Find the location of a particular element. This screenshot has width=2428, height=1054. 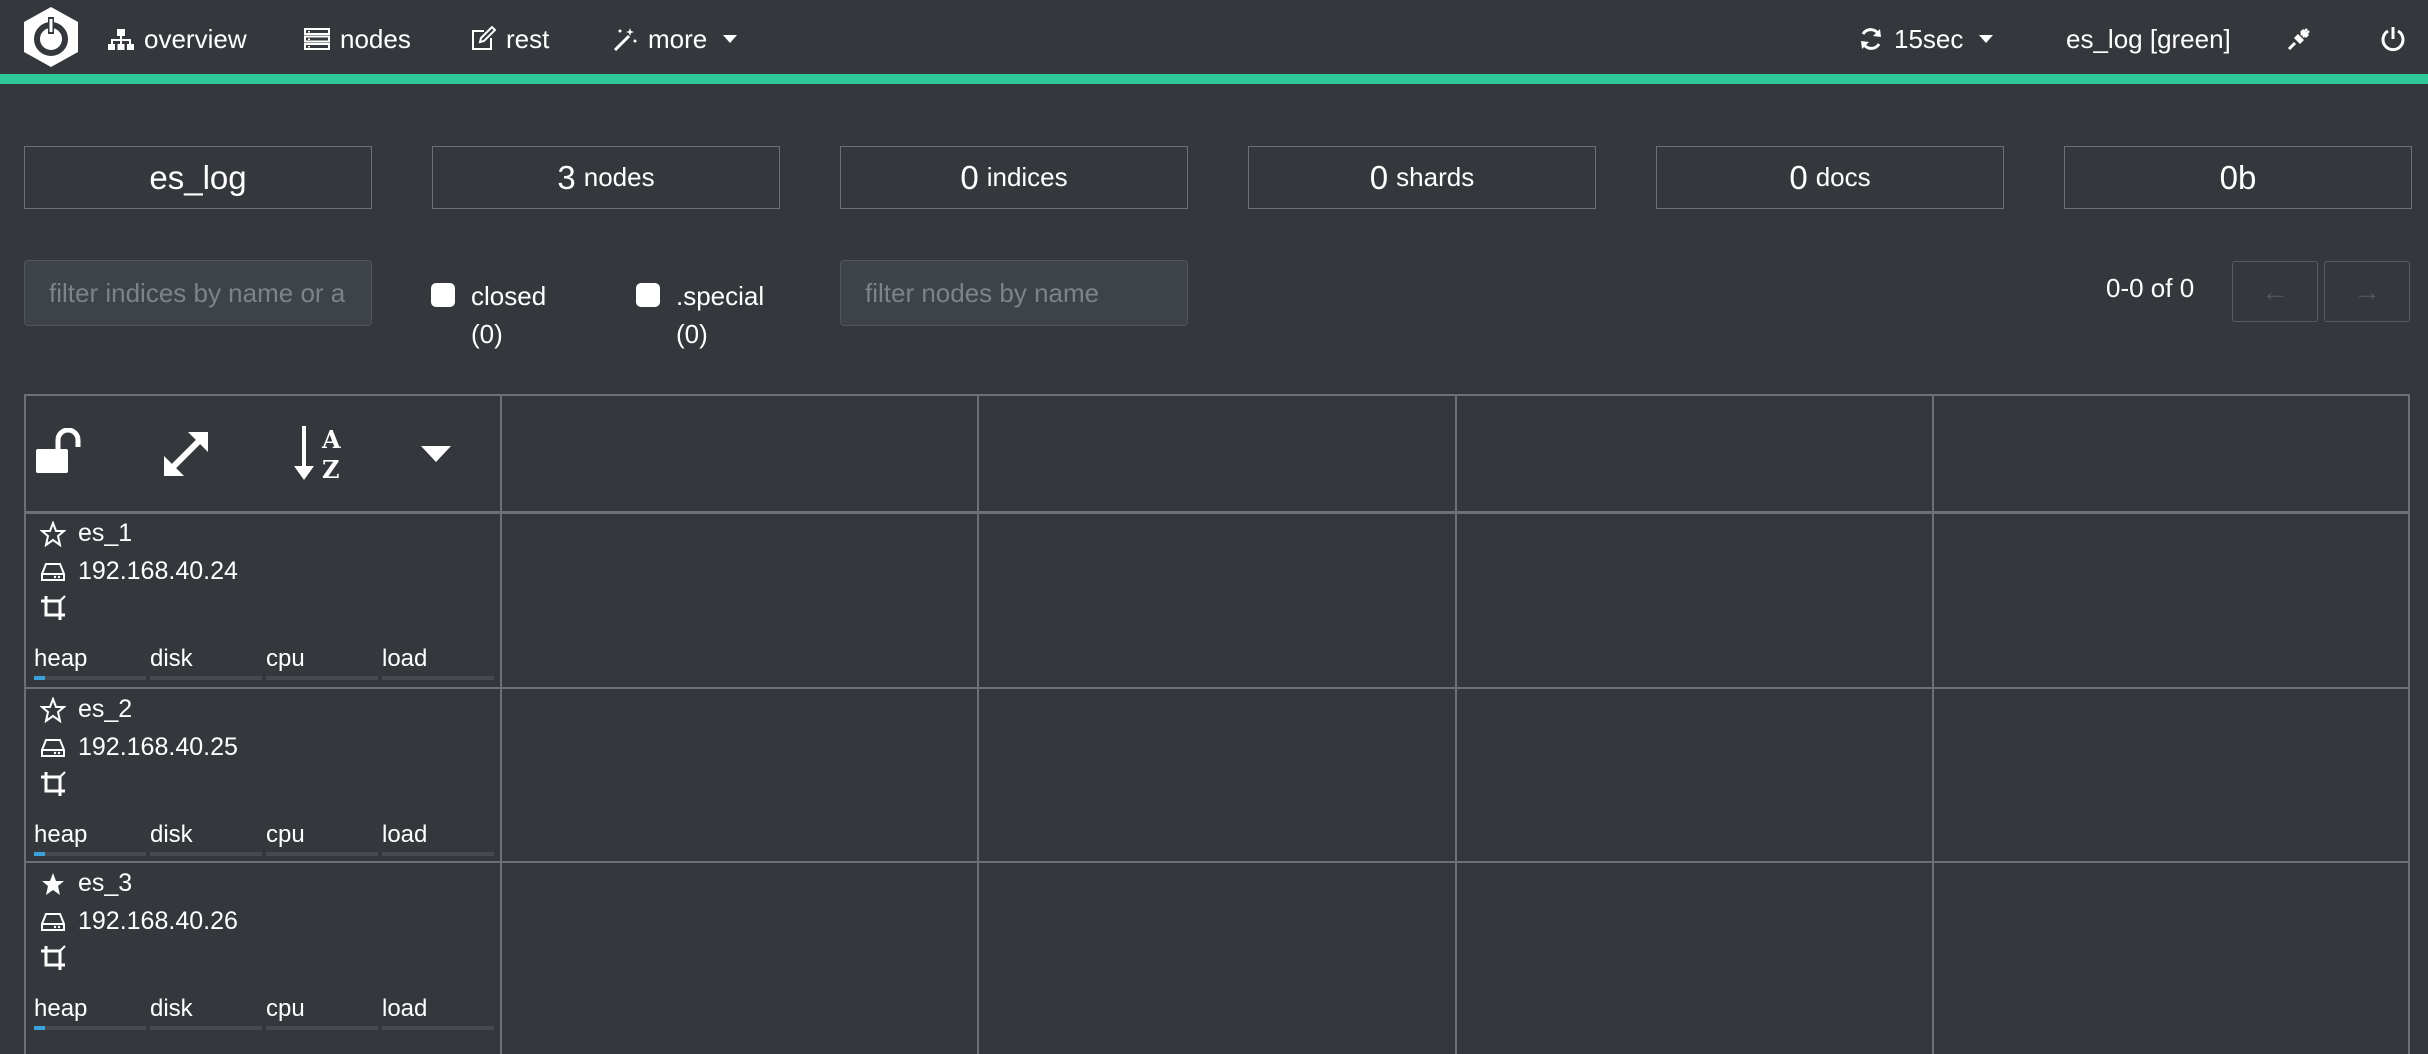

sort-by-name-button: A Z is located at coordinates (320, 453).